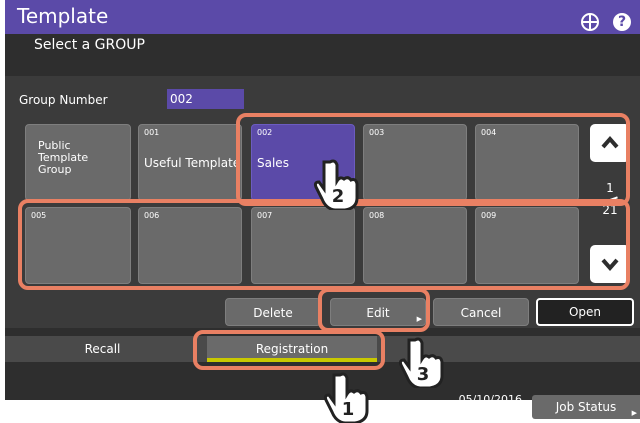  I want to click on job-status-button: Job Status ▶, so click(586, 407).